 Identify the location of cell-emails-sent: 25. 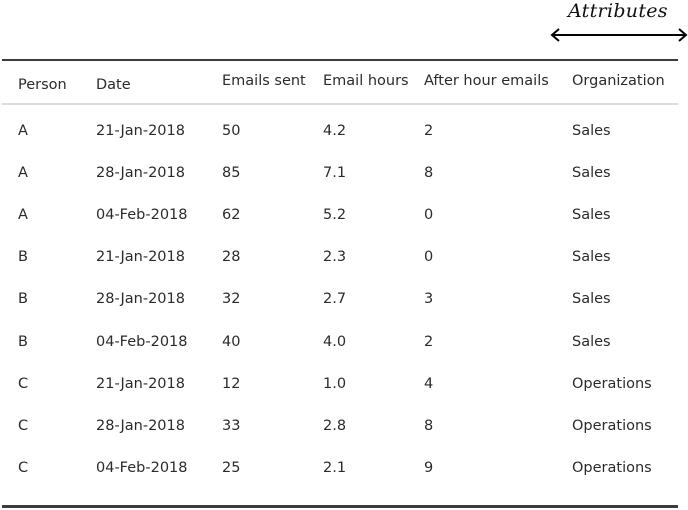
(231, 468).